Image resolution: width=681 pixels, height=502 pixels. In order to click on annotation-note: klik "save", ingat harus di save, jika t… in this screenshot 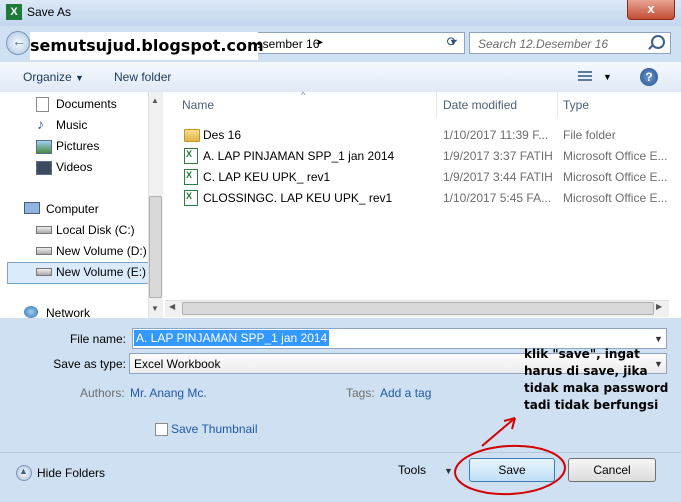, I will do `click(596, 380)`.